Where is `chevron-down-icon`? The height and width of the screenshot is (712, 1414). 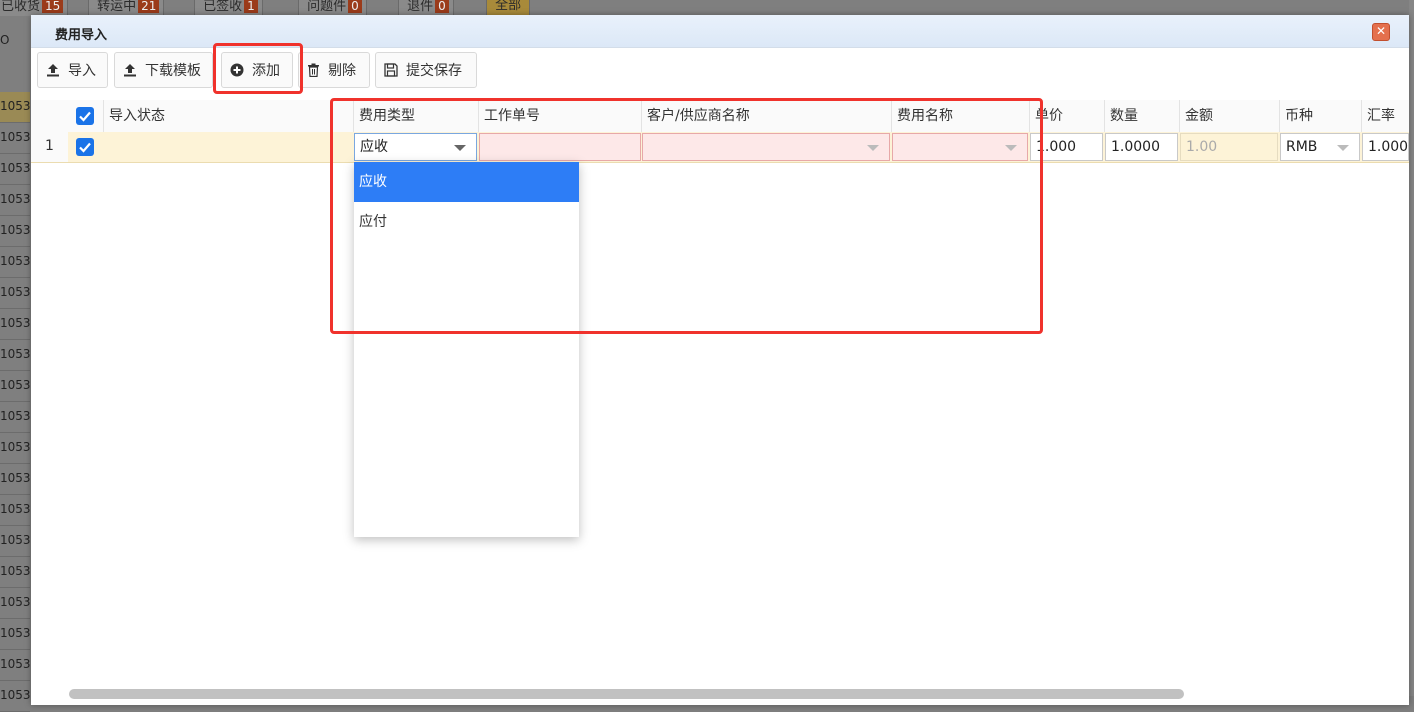
chevron-down-icon is located at coordinates (1343, 148).